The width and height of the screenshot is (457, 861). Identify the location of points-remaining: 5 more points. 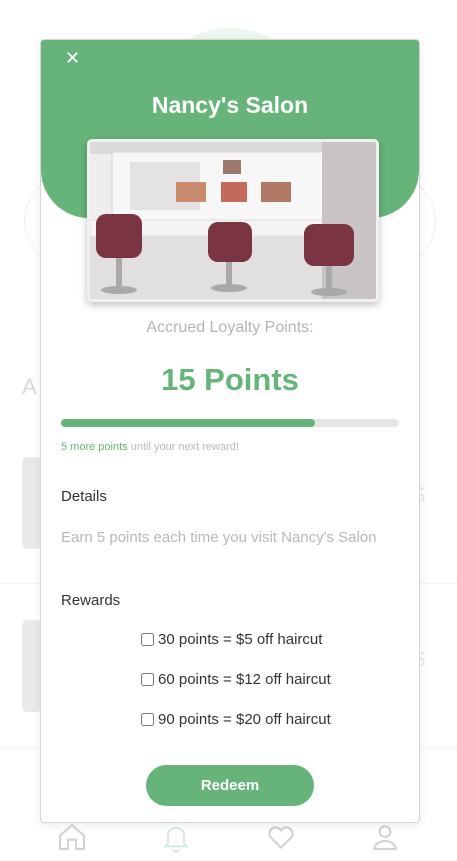
(94, 447).